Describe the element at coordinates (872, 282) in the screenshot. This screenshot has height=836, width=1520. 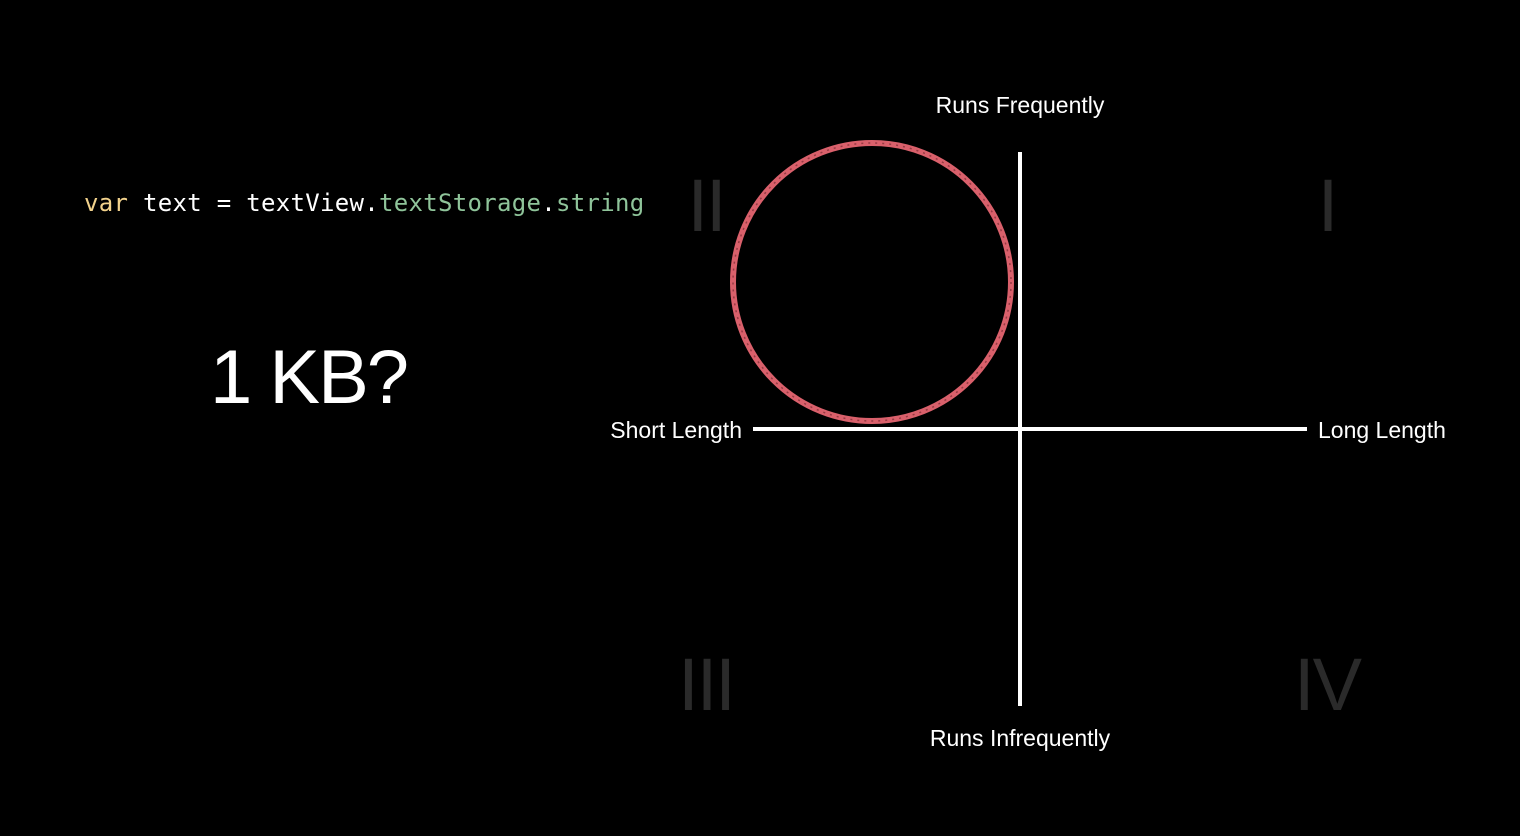
I see `highlight-circle` at that location.